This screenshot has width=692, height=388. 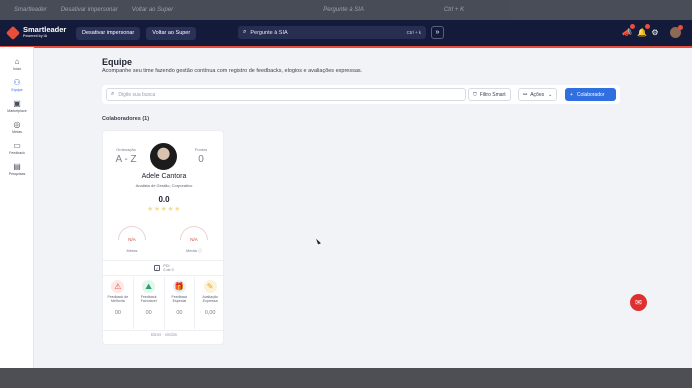 I want to click on sidebar-item-label: Metas, so click(x=17, y=131).